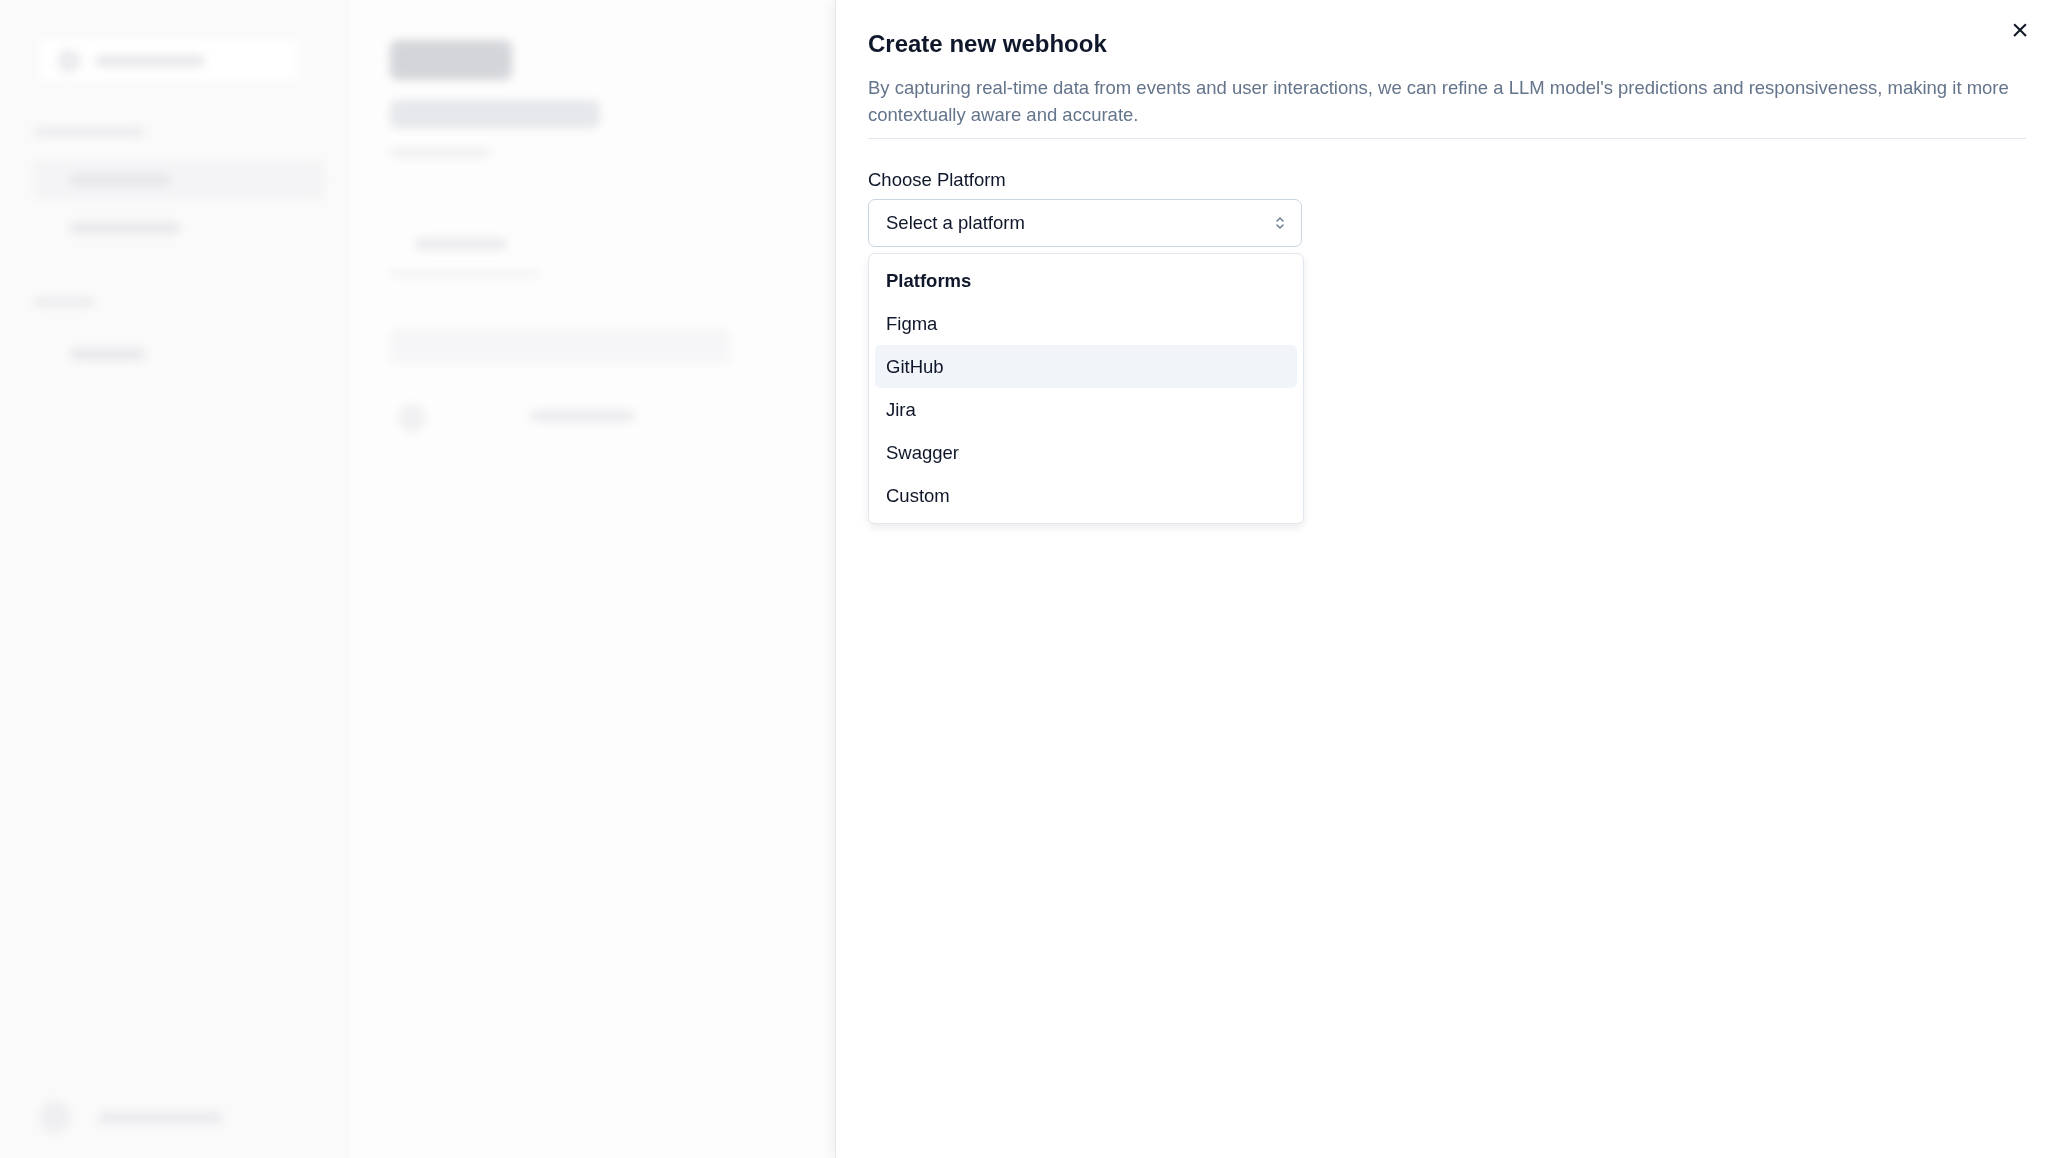 The image size is (2048, 1158). Describe the element at coordinates (1085, 223) in the screenshot. I see `platform-select: Select a platform` at that location.